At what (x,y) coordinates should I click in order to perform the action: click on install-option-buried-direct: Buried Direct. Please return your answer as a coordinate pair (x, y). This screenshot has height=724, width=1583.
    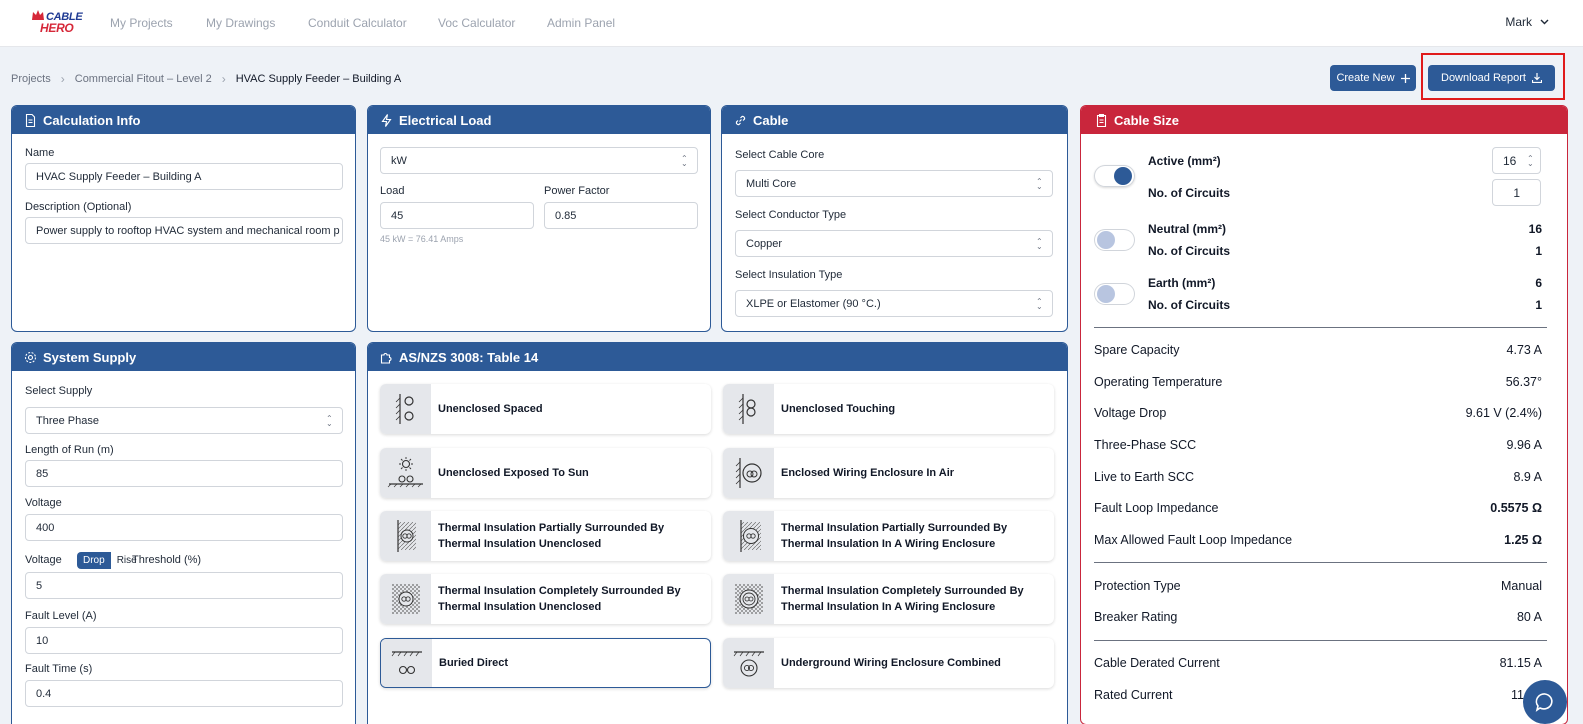
    Looking at the image, I should click on (545, 663).